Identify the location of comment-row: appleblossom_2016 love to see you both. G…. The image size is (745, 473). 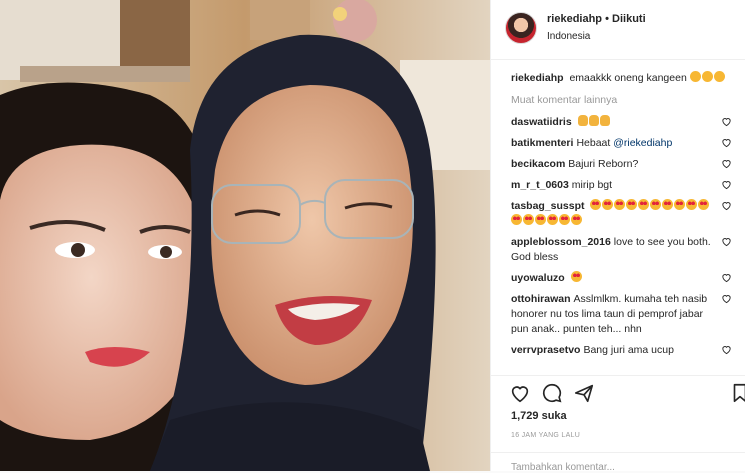
(623, 250).